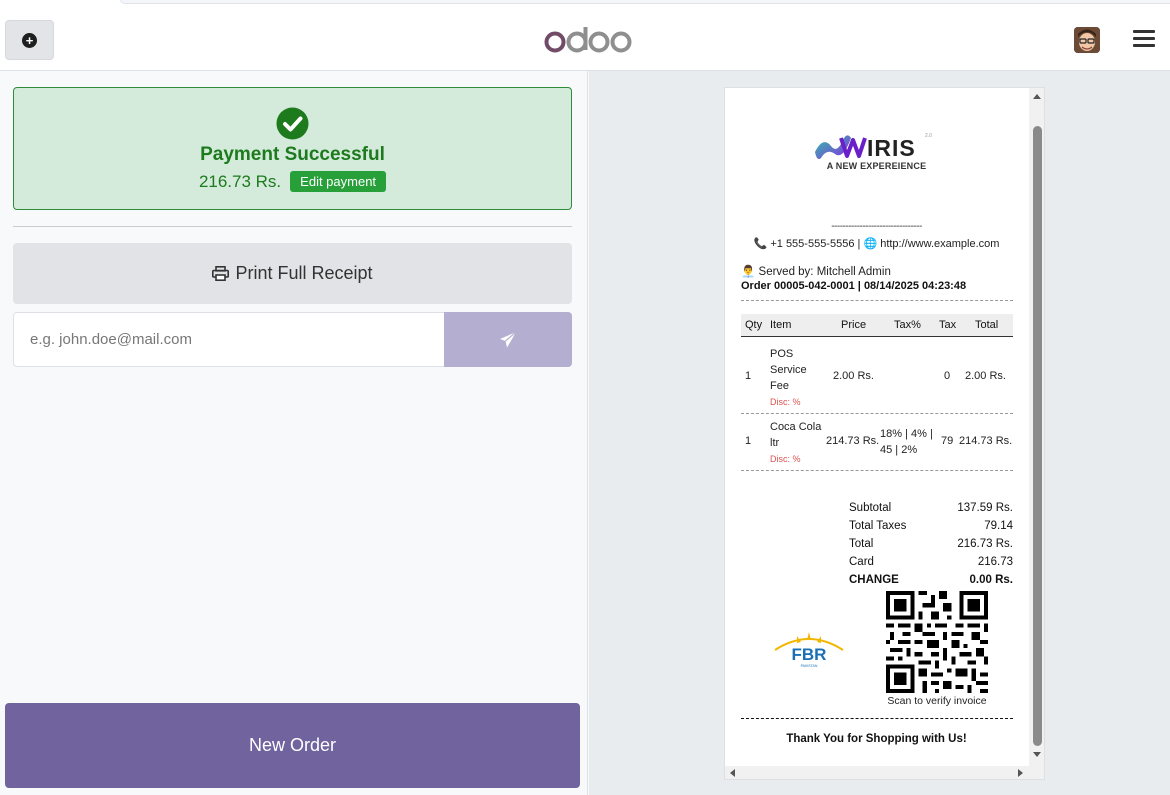 This screenshot has width=1170, height=795. Describe the element at coordinates (937, 701) in the screenshot. I see `scan-to-verify: Scan to verify invoice` at that location.